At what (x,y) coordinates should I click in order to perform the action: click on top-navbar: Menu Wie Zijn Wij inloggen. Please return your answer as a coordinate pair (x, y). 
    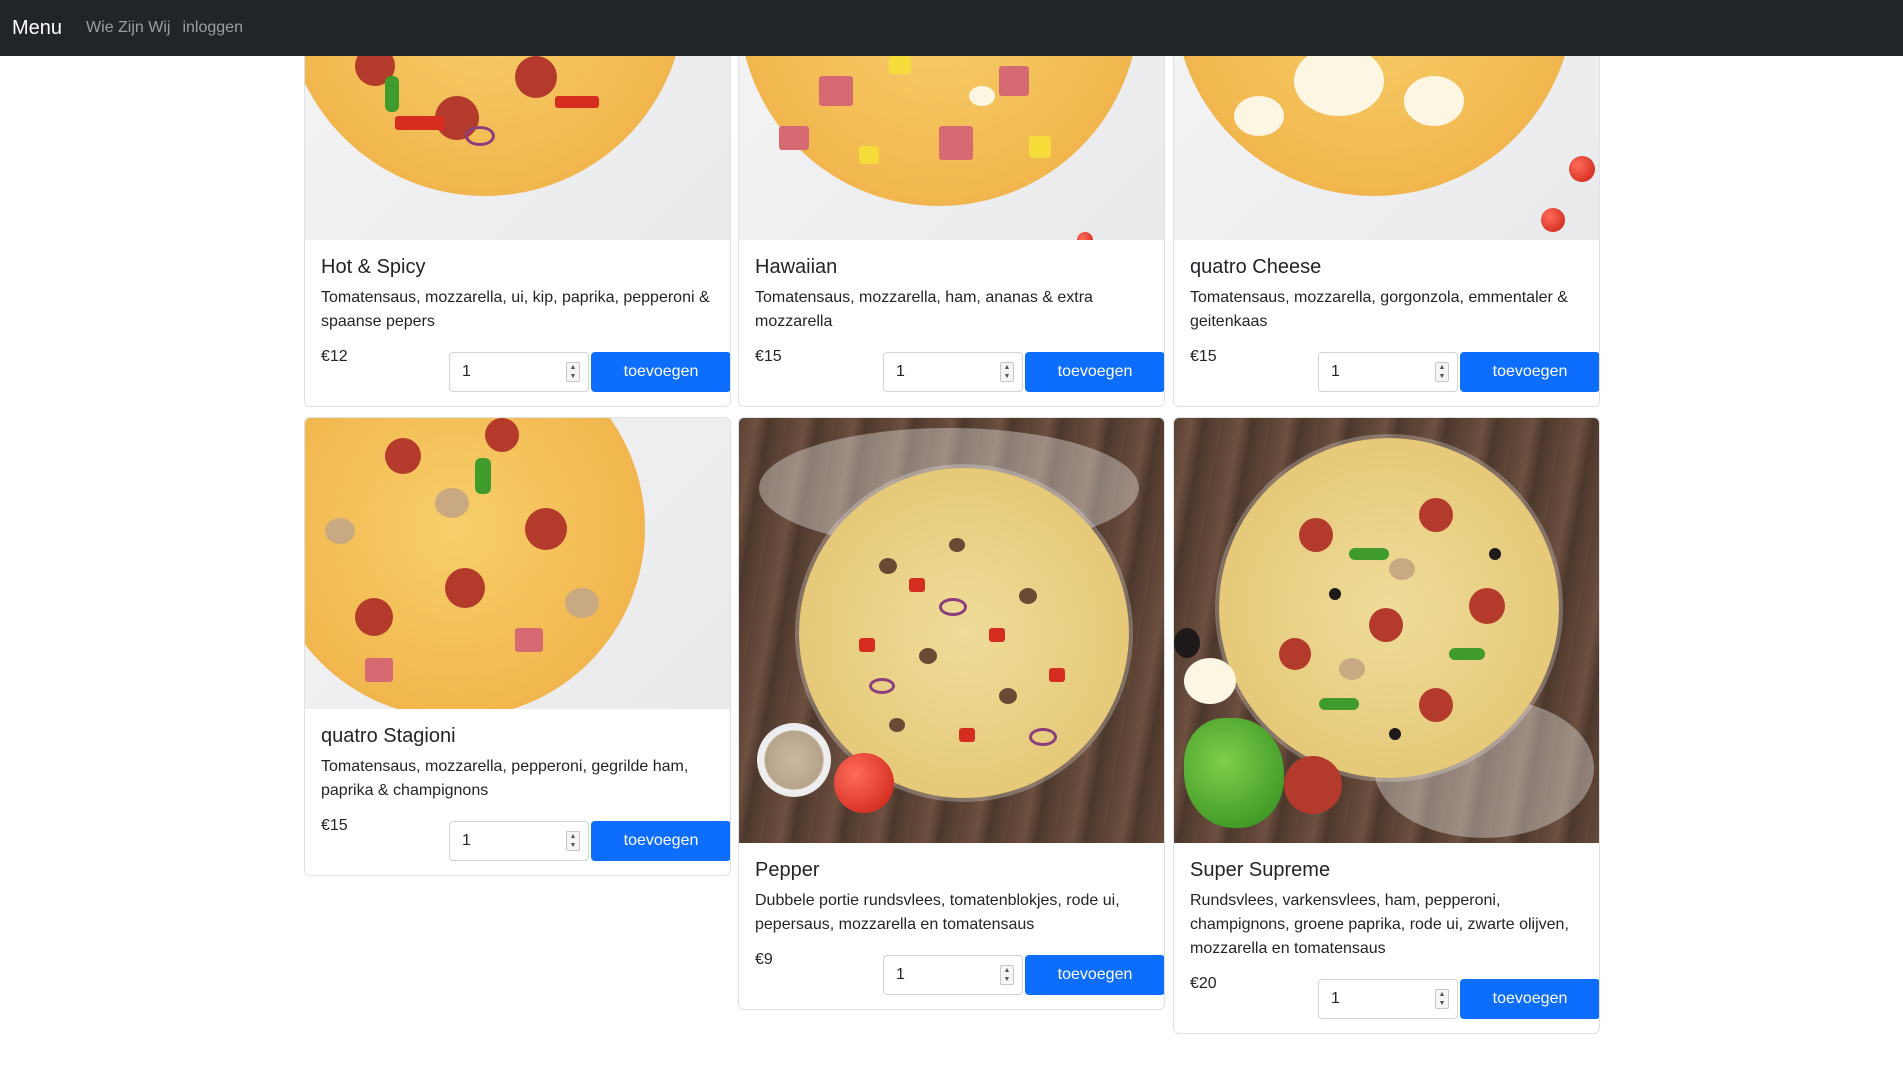
    Looking at the image, I should click on (951, 28).